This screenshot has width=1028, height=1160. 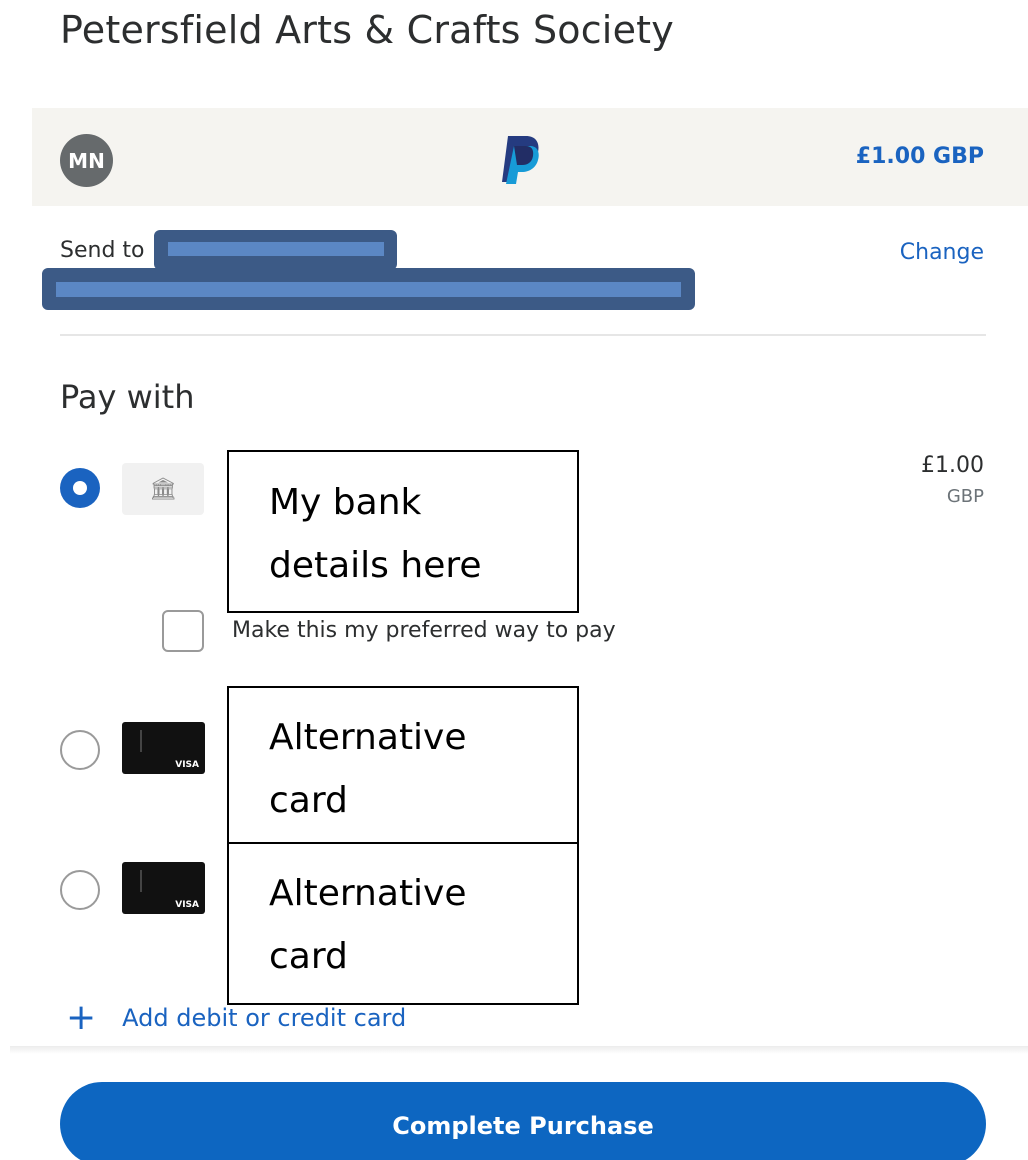 What do you see at coordinates (163, 489) in the screenshot?
I see `bank-icon: 🏛` at bounding box center [163, 489].